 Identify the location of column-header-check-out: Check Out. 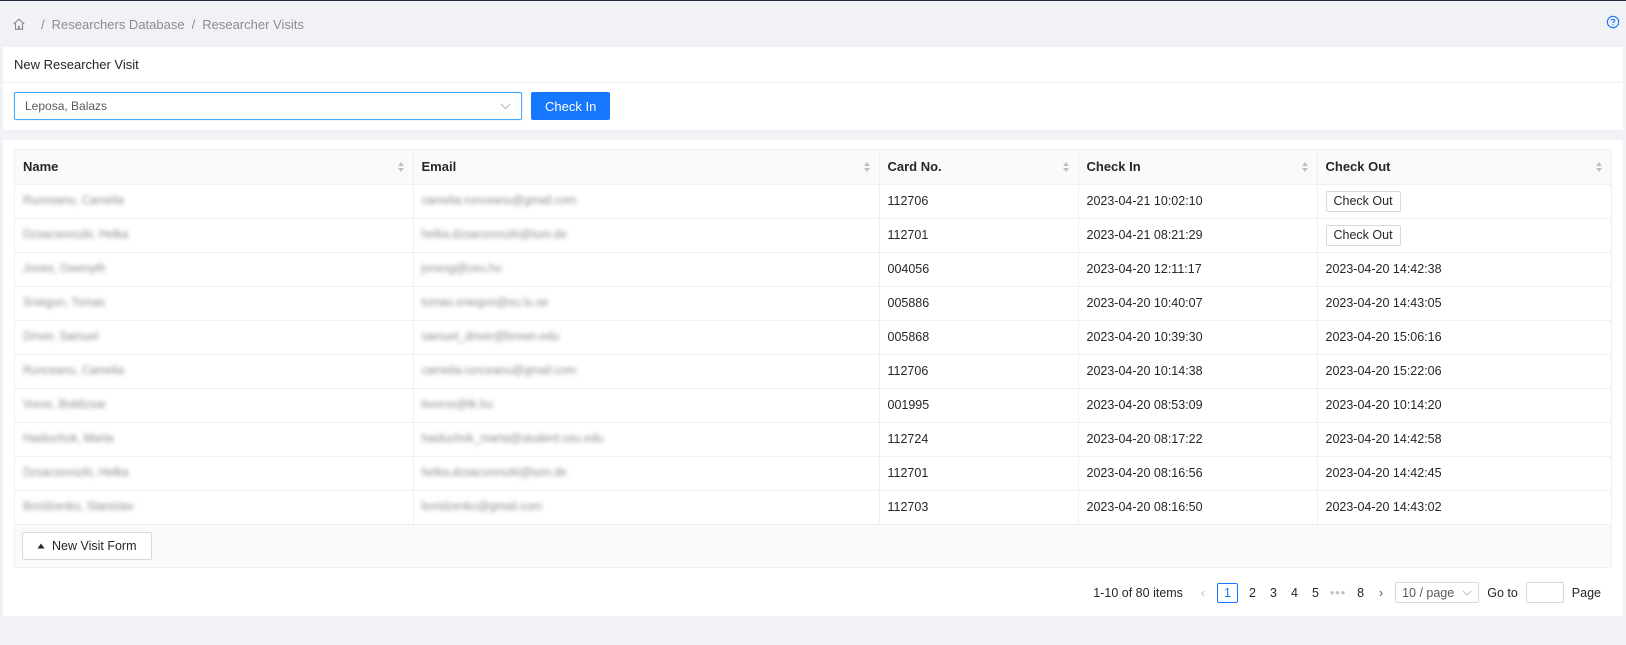
(1464, 167).